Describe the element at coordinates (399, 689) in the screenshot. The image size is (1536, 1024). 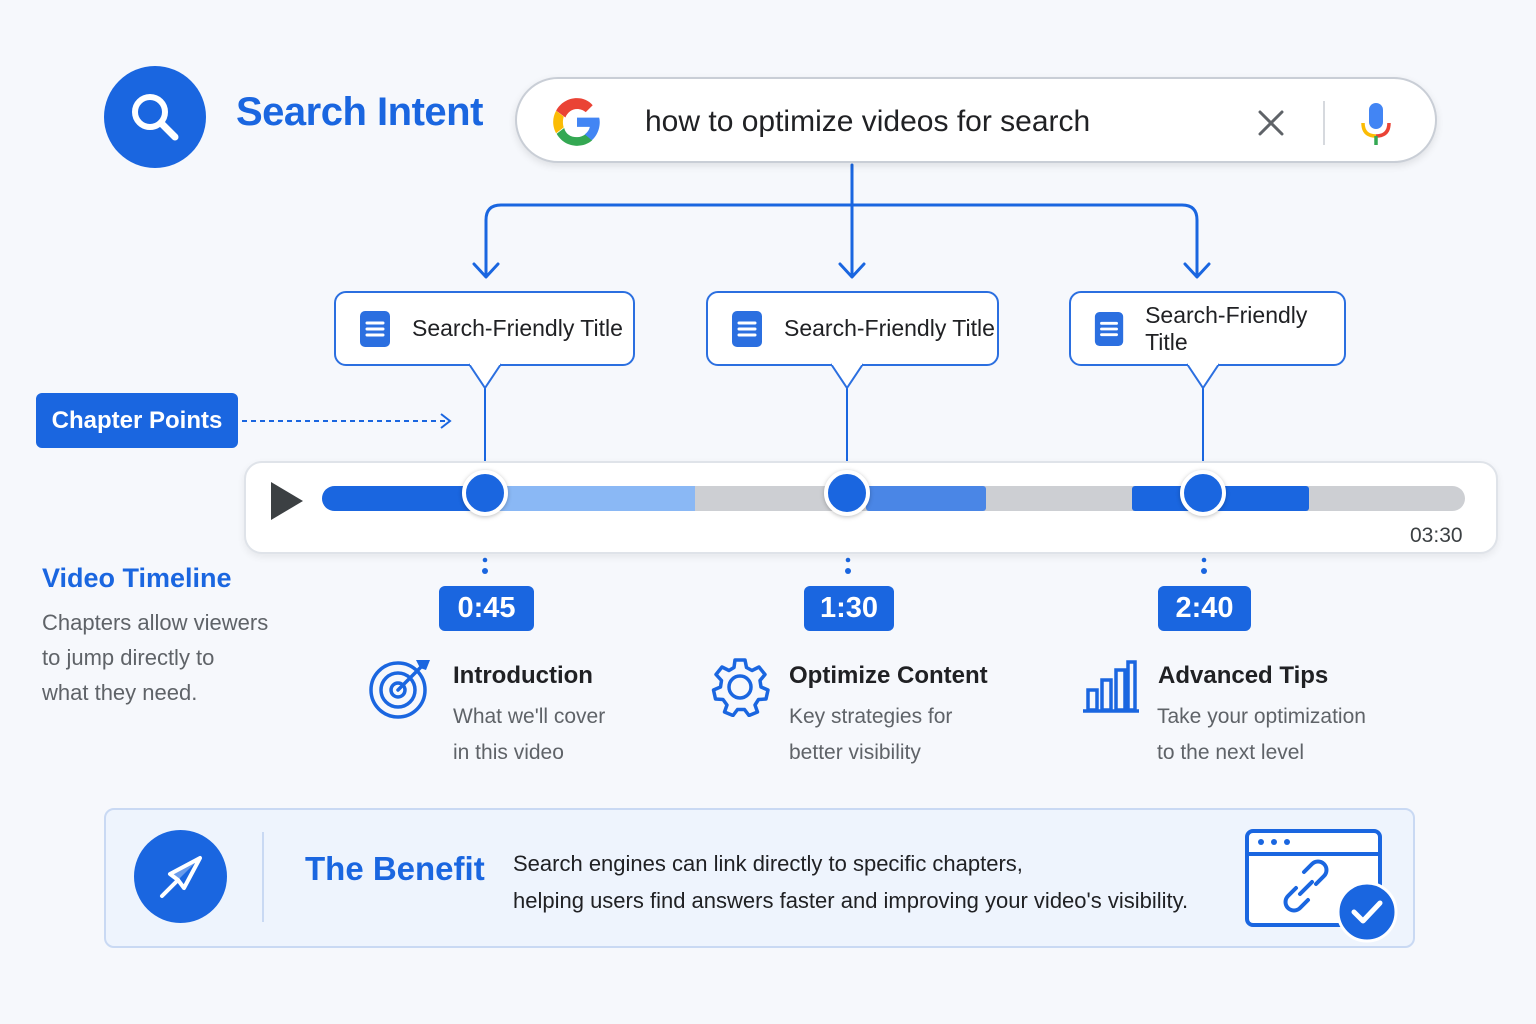
I see `target-icon` at that location.